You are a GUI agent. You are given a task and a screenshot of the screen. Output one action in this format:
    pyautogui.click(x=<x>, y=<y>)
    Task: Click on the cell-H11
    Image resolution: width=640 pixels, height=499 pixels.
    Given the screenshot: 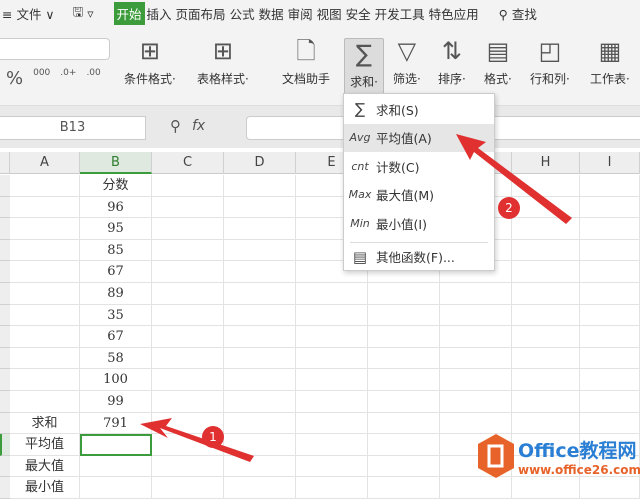 What is the action you would take?
    pyautogui.click(x=546, y=402)
    